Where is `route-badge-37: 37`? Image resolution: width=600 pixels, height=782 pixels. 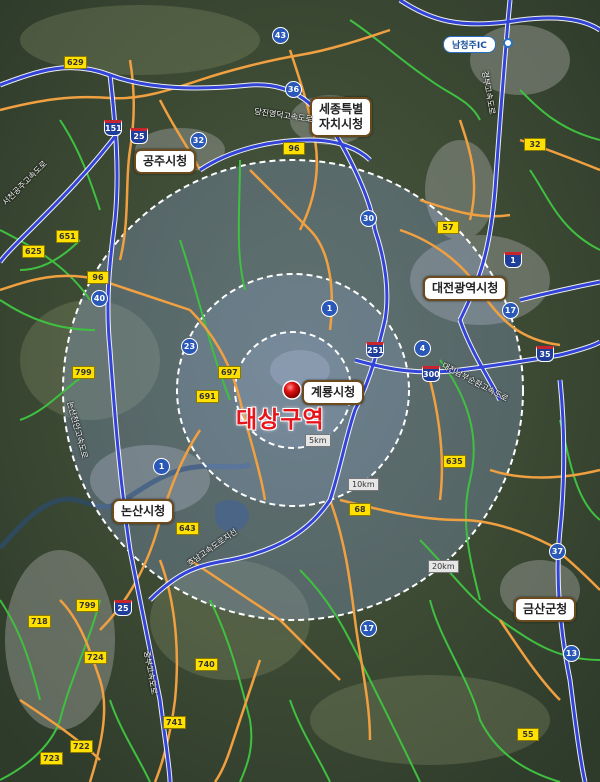
route-badge-37: 37 is located at coordinates (557, 551).